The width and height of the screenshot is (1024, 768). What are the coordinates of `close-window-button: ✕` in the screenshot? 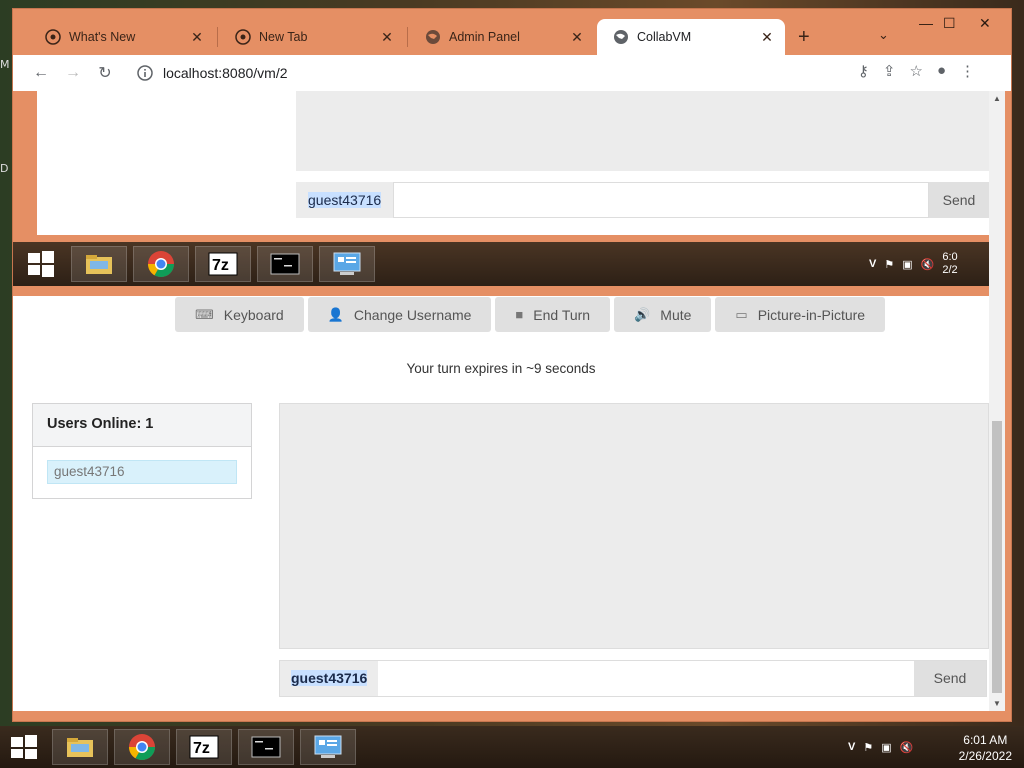 It's located at (985, 23).